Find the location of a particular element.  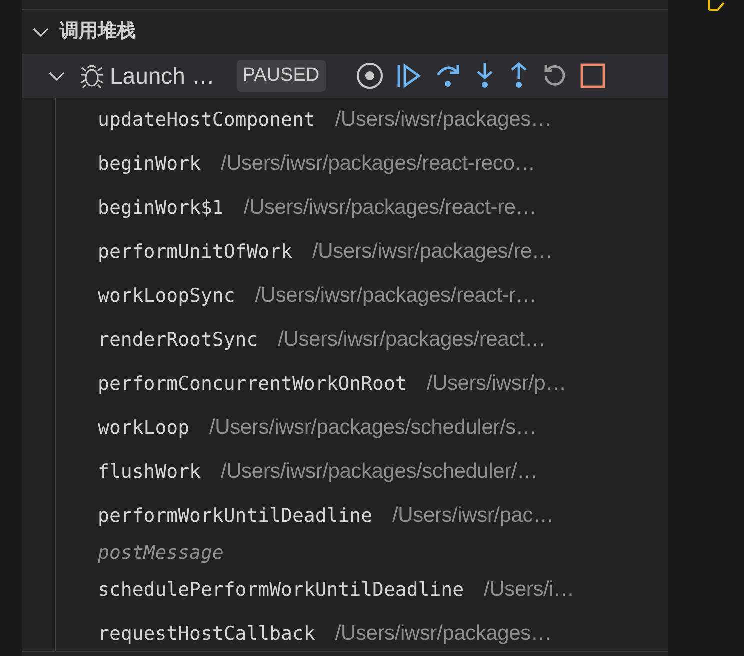

function-name: workLoop is located at coordinates (144, 428).